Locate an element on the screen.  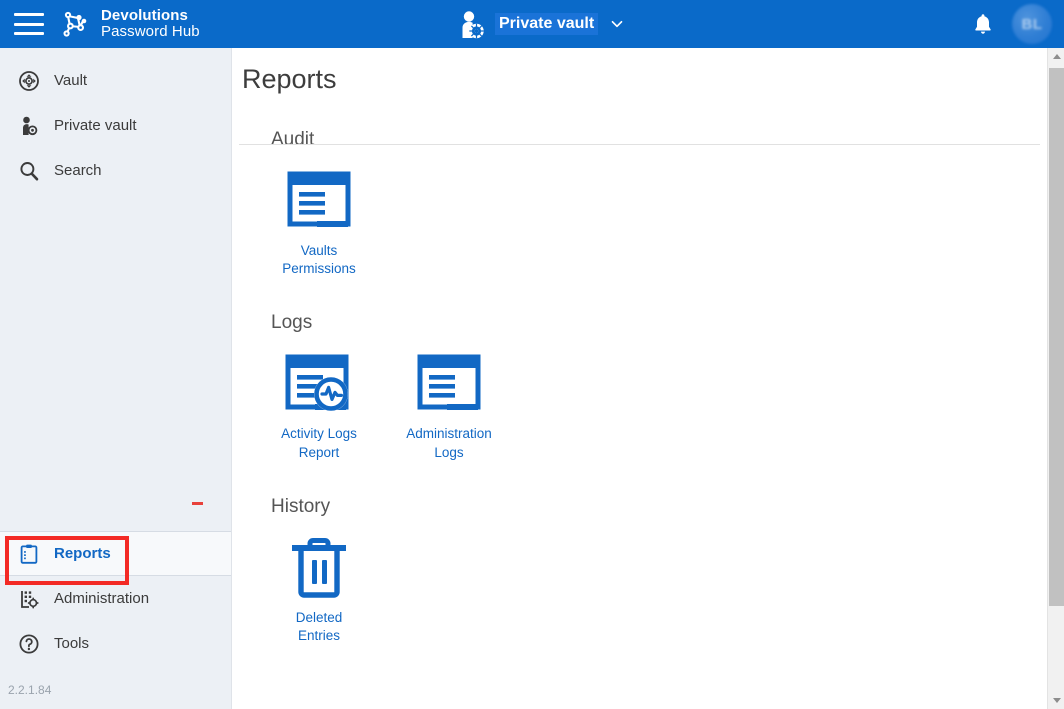
report-card-deleted-entries: Deleted Entries is located at coordinates (319, 590).